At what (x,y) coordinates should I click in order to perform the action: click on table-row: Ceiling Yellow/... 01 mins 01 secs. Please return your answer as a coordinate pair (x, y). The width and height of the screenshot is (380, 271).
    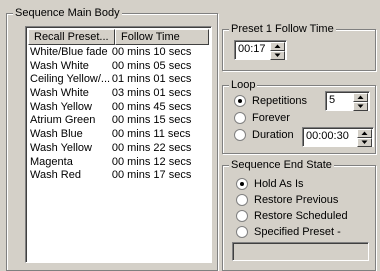
    Looking at the image, I should click on (118, 80).